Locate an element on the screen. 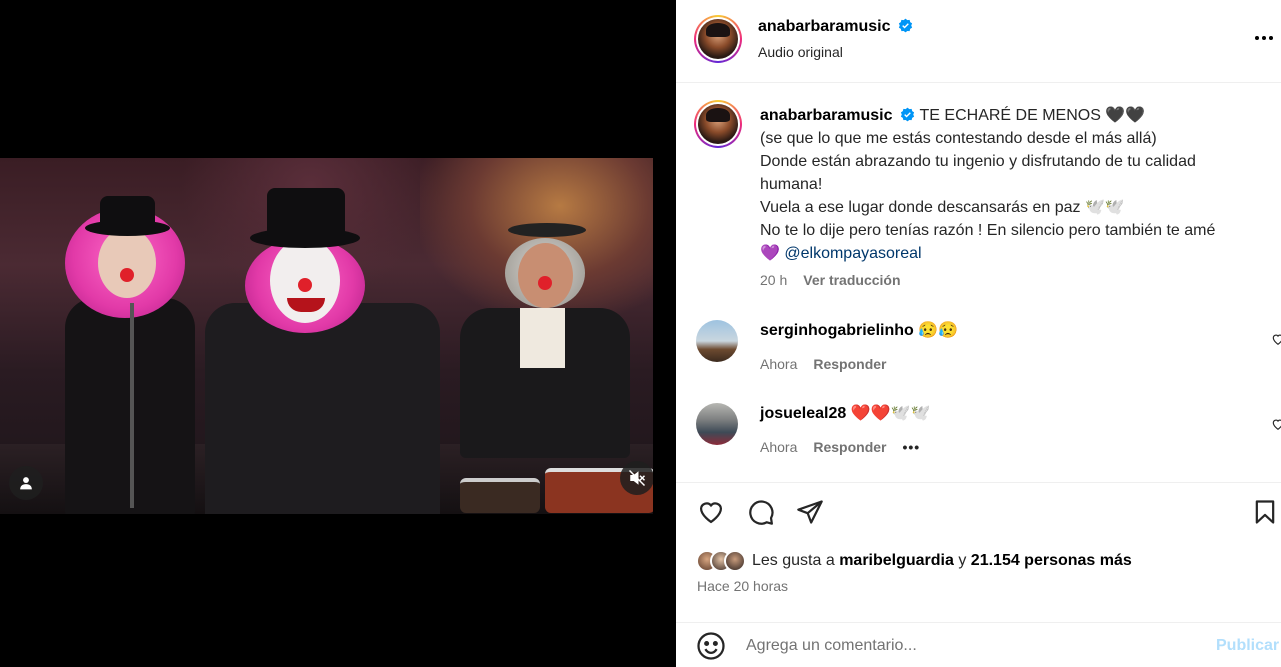  liker-avatars is located at coordinates (721, 561).